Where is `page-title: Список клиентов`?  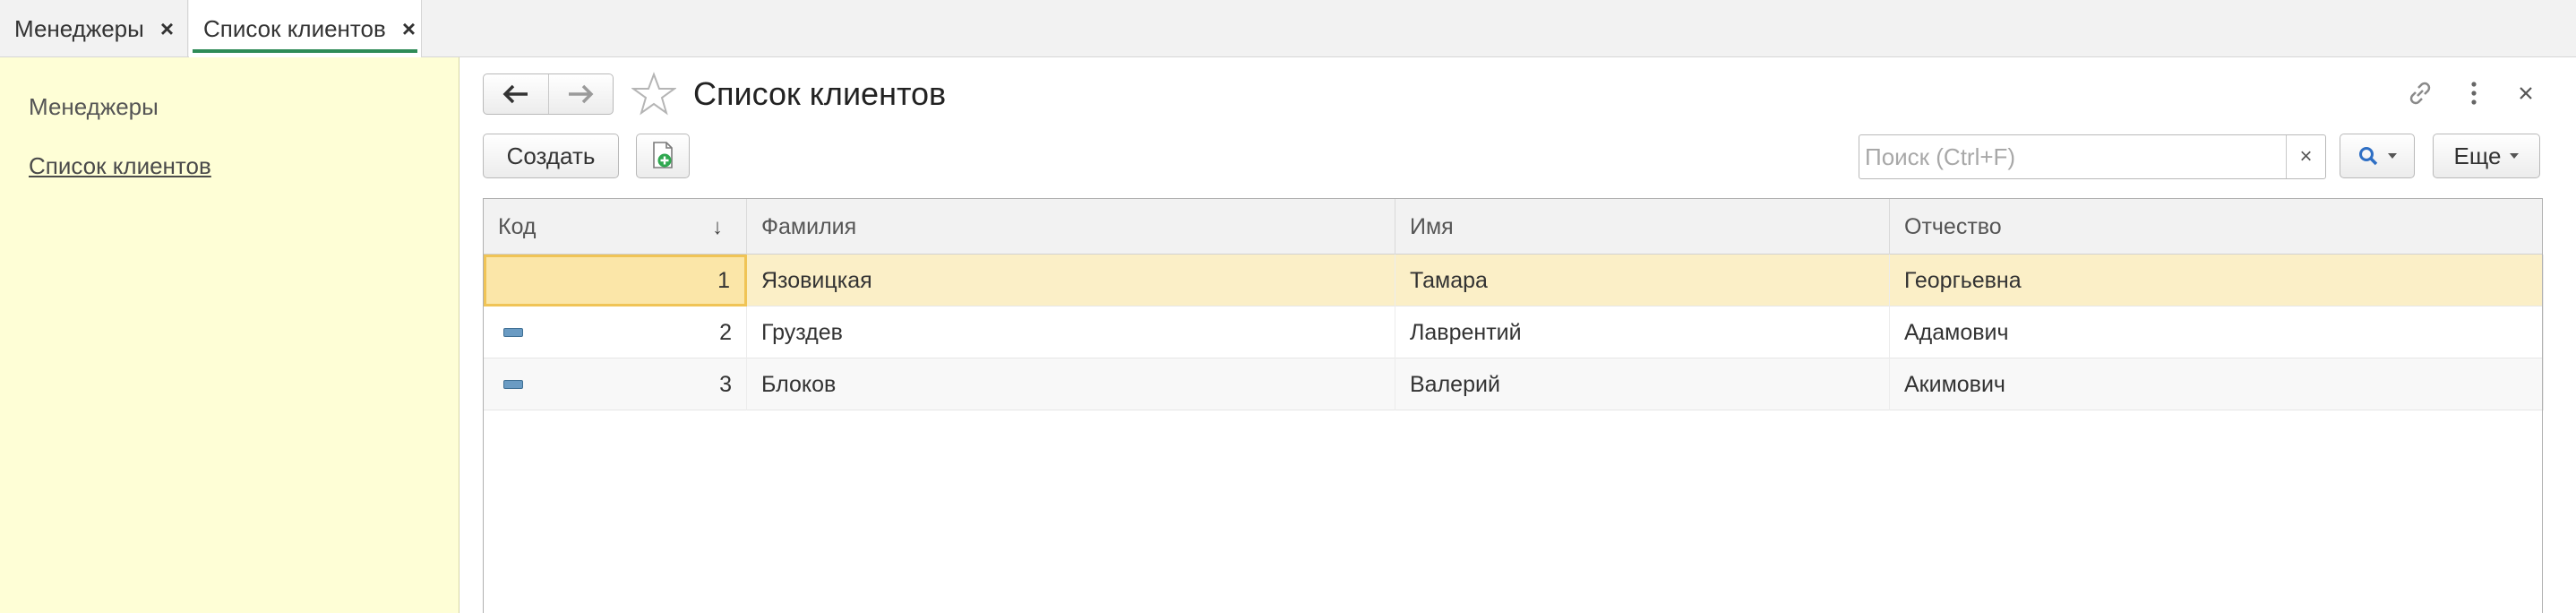 page-title: Список клиентов is located at coordinates (820, 93).